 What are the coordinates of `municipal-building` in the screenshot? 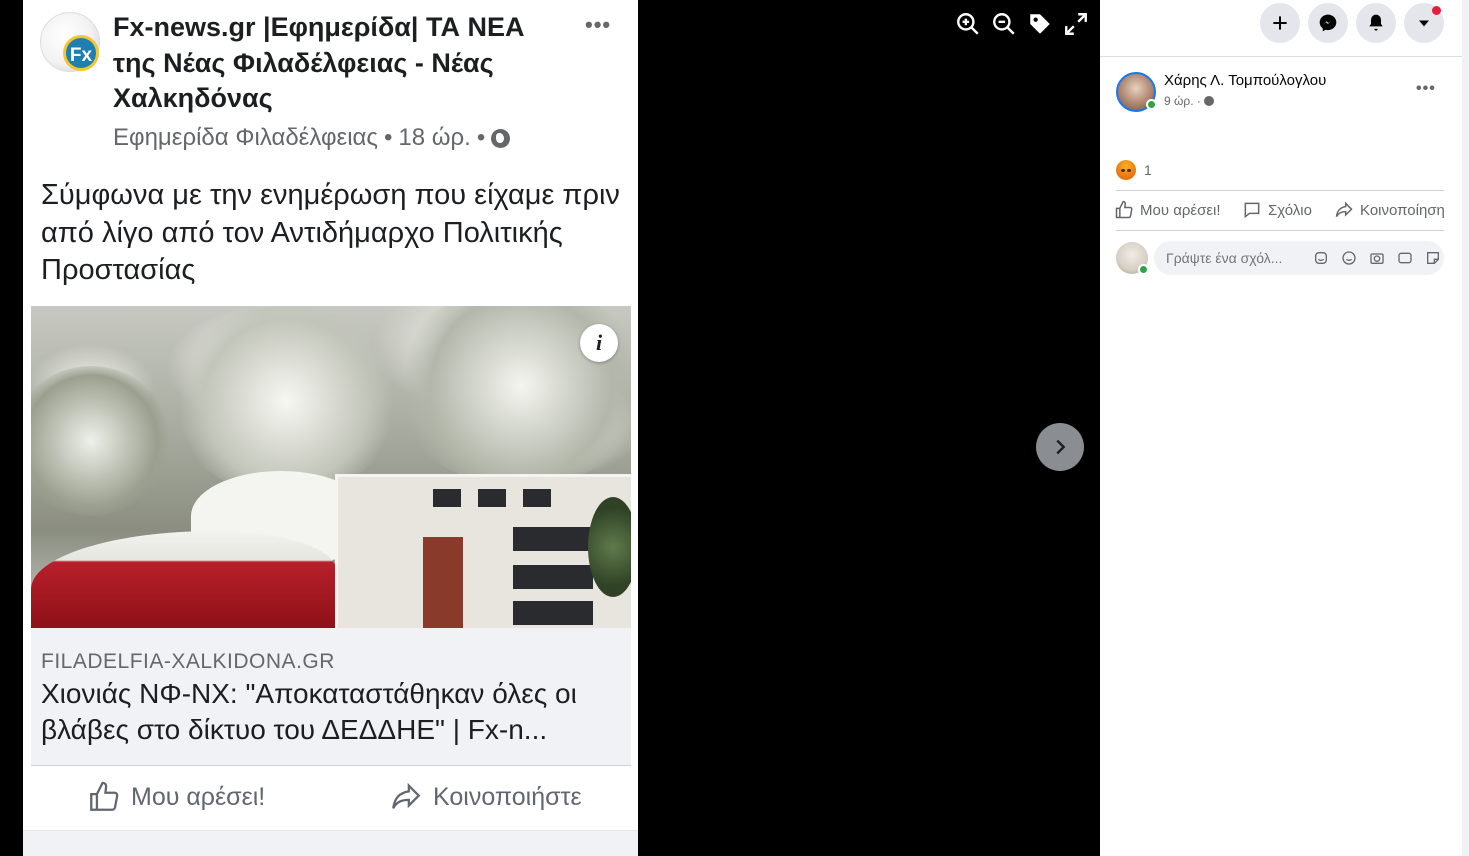 It's located at (483, 551).